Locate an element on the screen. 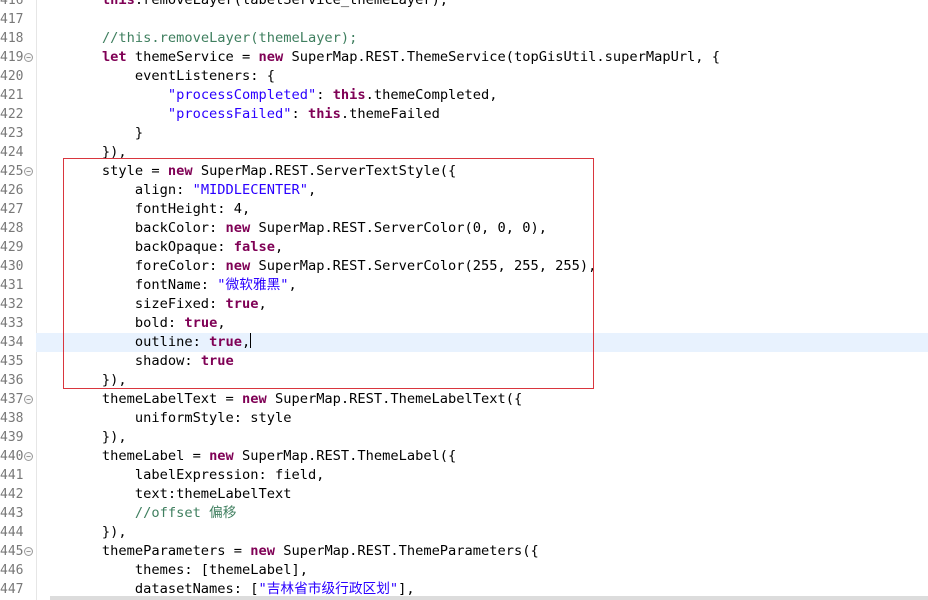 This screenshot has height=600, width=928. keyword-token: true is located at coordinates (201, 323).